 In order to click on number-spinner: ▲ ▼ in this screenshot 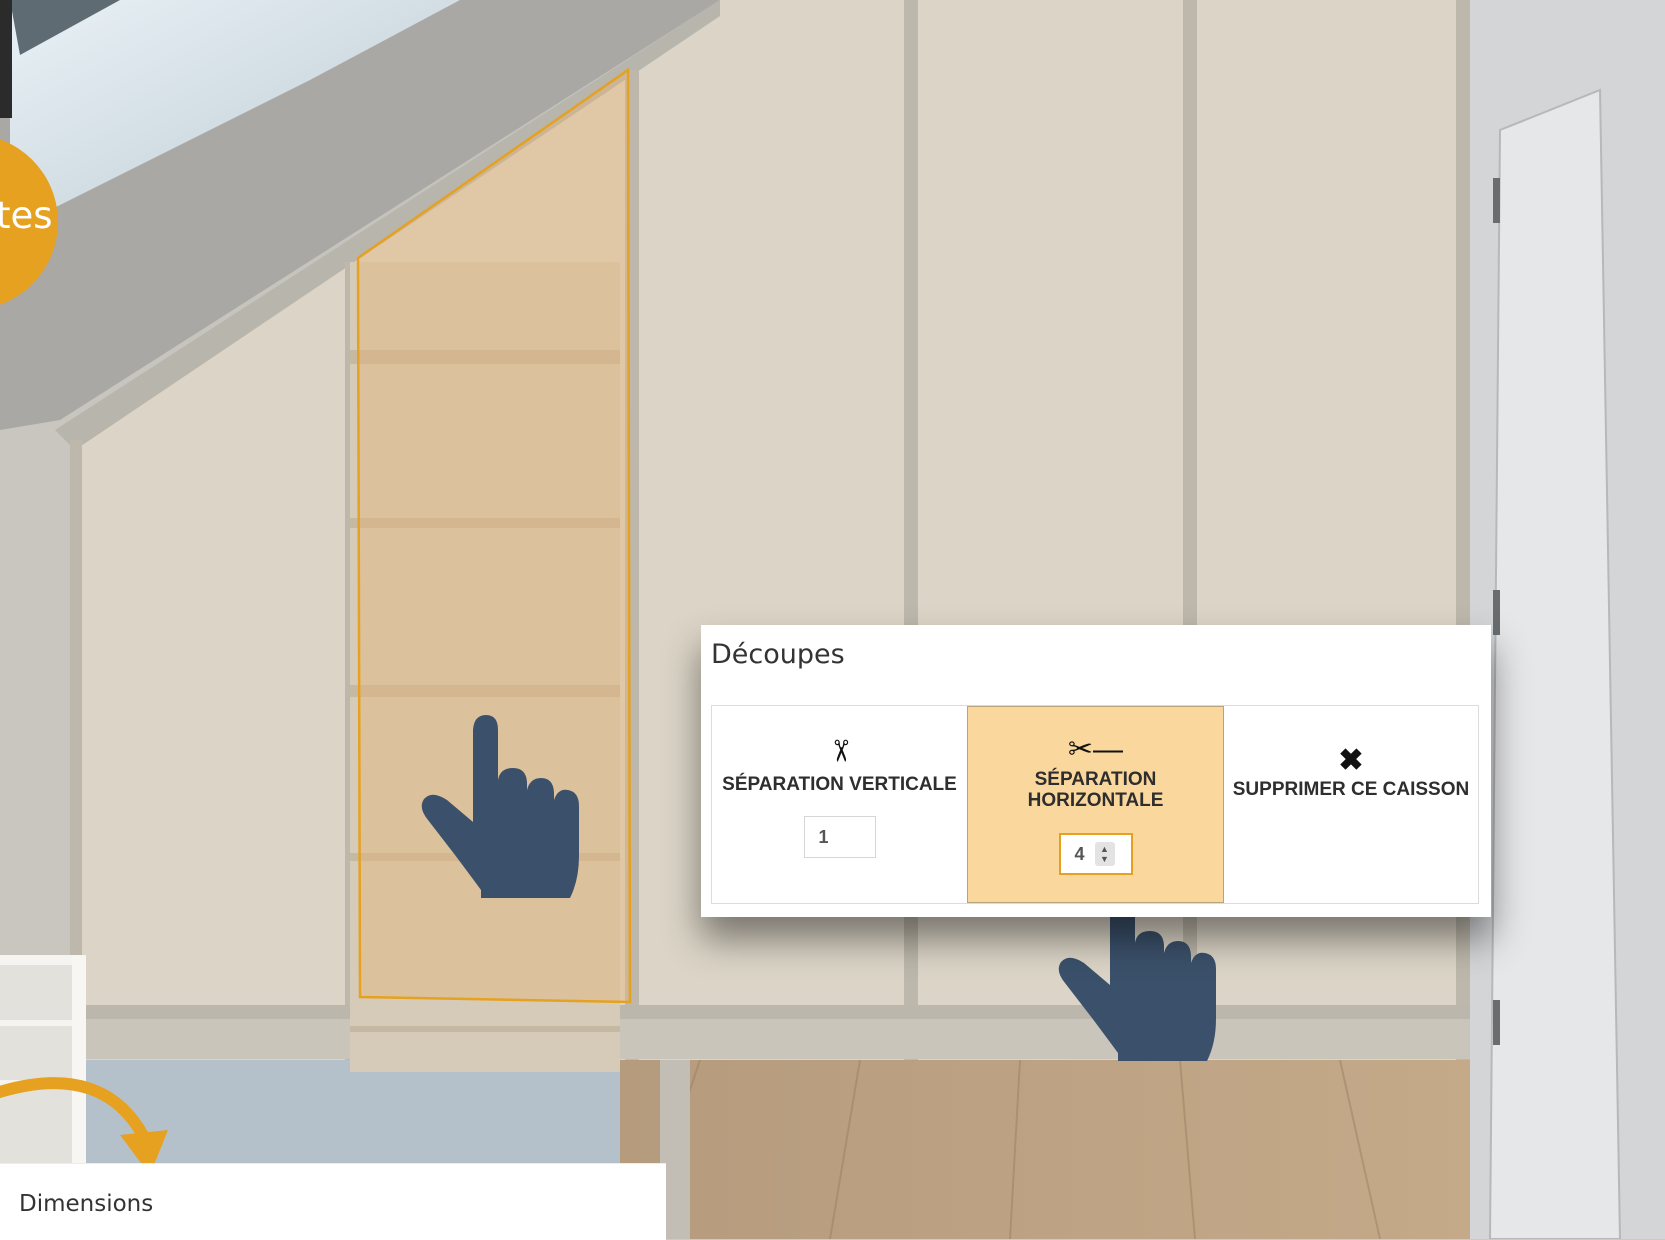, I will do `click(1104, 854)`.